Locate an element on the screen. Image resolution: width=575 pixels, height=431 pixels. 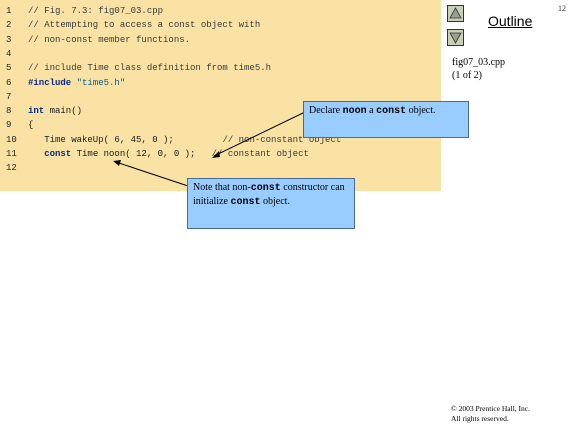
page-number: 12 is located at coordinates (562, 8).